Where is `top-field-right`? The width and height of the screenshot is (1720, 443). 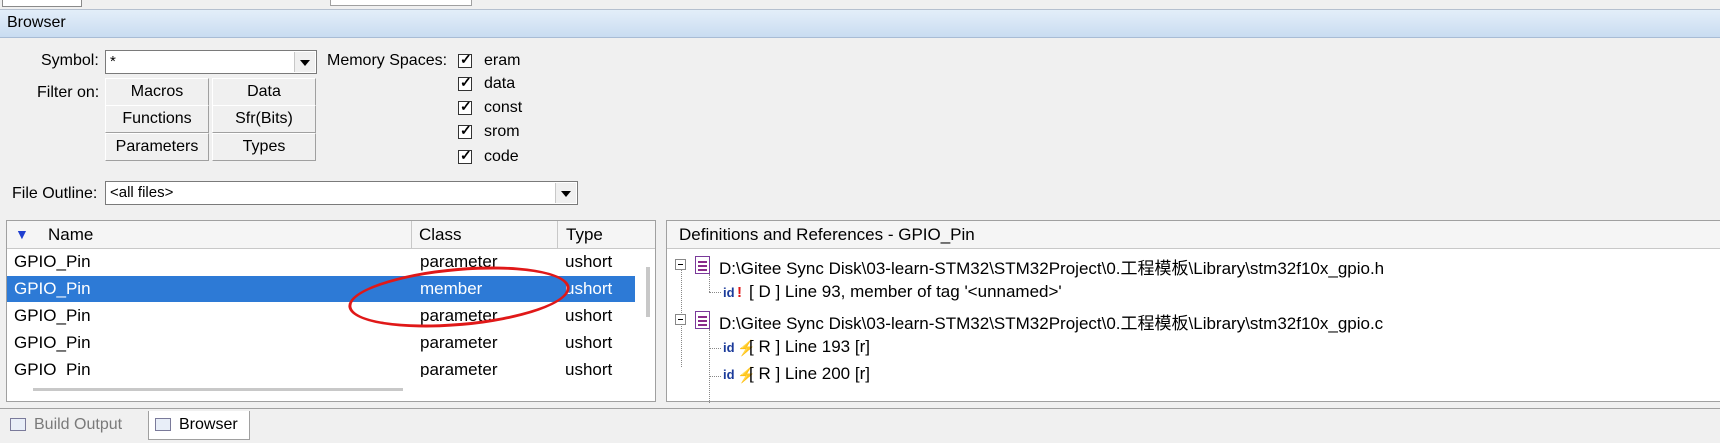 top-field-right is located at coordinates (401, 3).